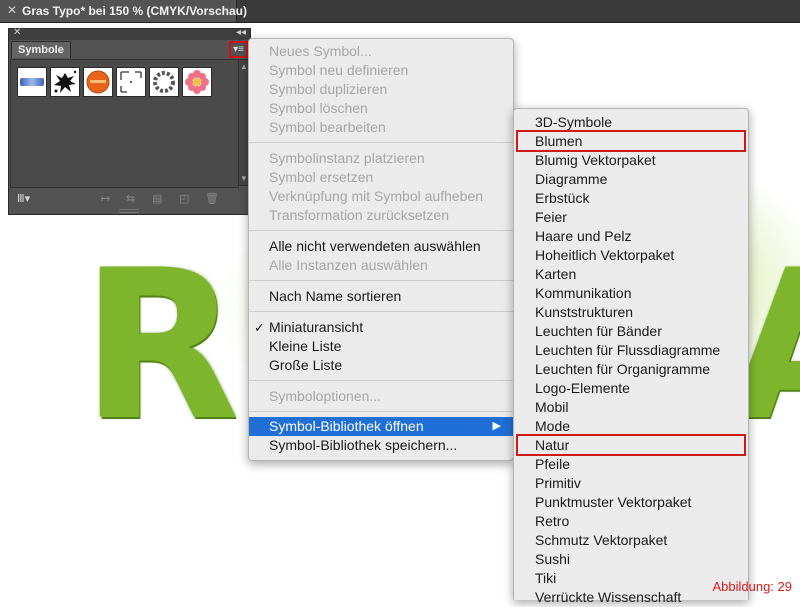 Image resolution: width=800 pixels, height=607 pixels. Describe the element at coordinates (381, 346) in the screenshot. I see `menu-item-small-list: Kleine Liste` at that location.